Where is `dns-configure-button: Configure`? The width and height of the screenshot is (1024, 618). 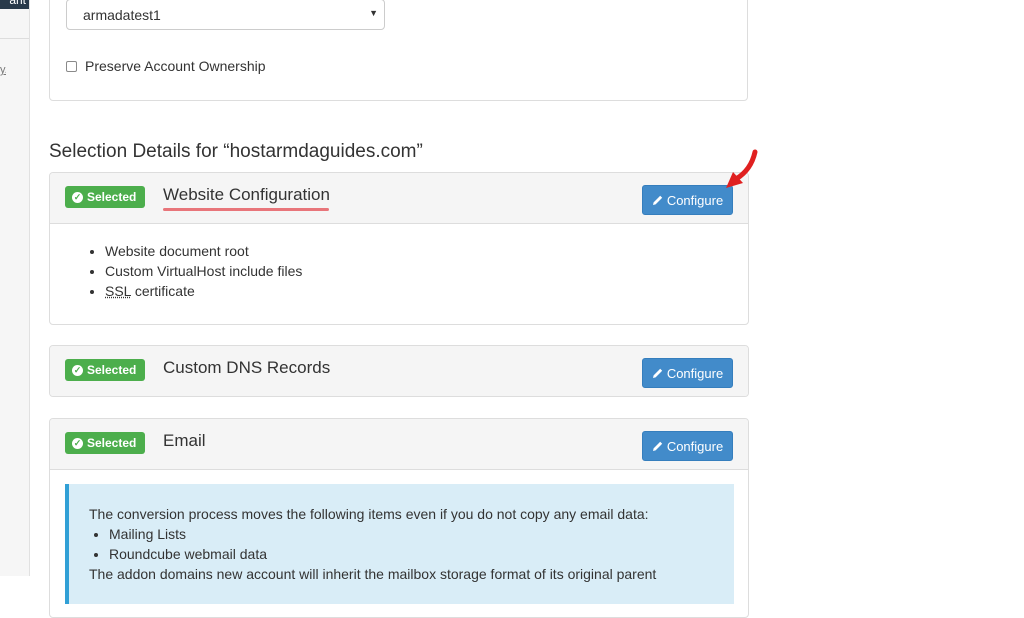
dns-configure-button: Configure is located at coordinates (687, 373).